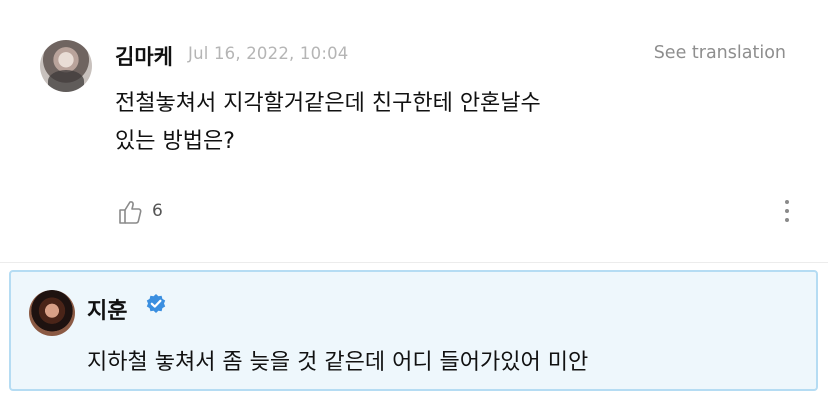 The width and height of the screenshot is (828, 400). Describe the element at coordinates (107, 309) in the screenshot. I see `artist-name: 지훈` at that location.